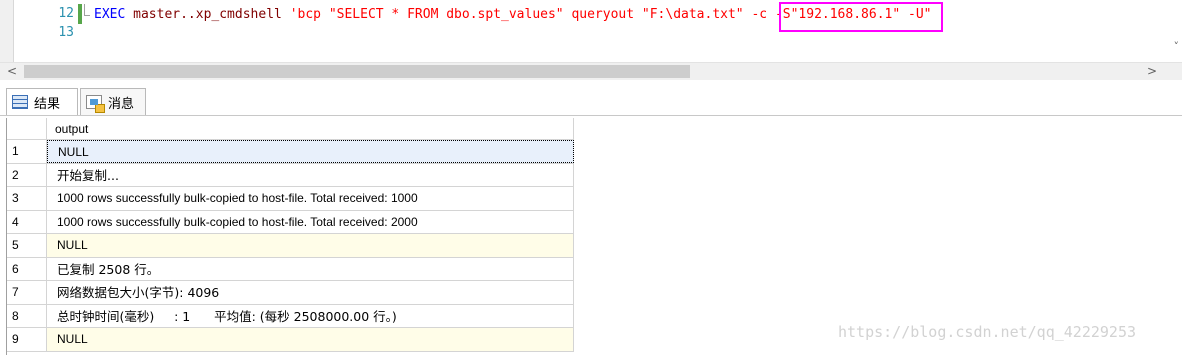  What do you see at coordinates (47, 104) in the screenshot?
I see `tab-label: 结果` at bounding box center [47, 104].